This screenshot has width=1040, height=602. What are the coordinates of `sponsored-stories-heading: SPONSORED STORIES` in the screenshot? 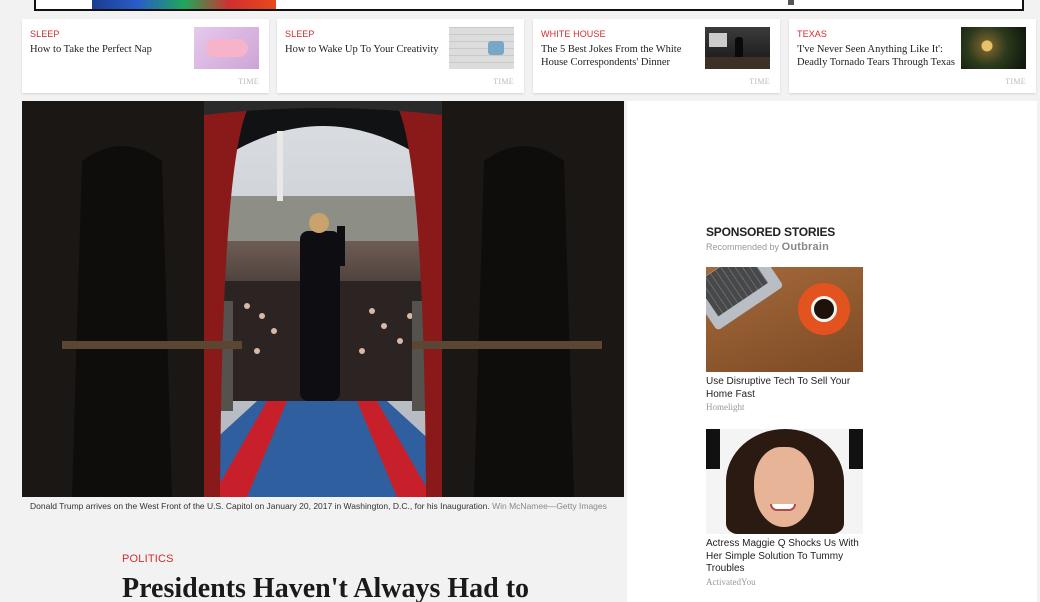 It's located at (771, 232).